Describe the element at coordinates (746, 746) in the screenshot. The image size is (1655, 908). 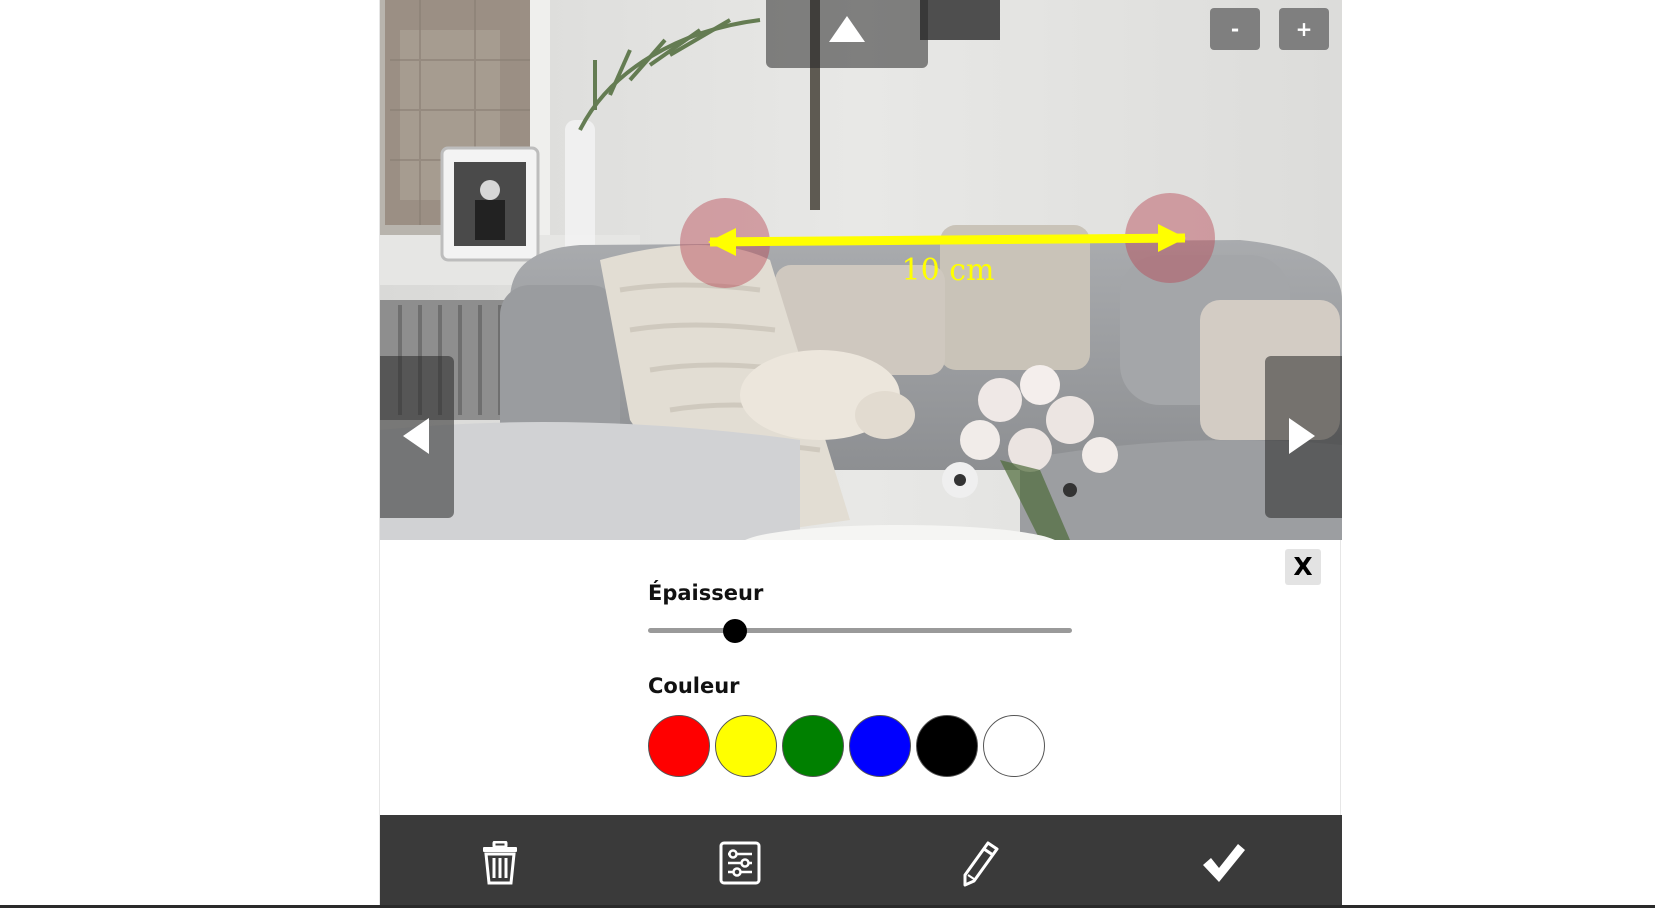
I see `color-swatch-yellow` at that location.